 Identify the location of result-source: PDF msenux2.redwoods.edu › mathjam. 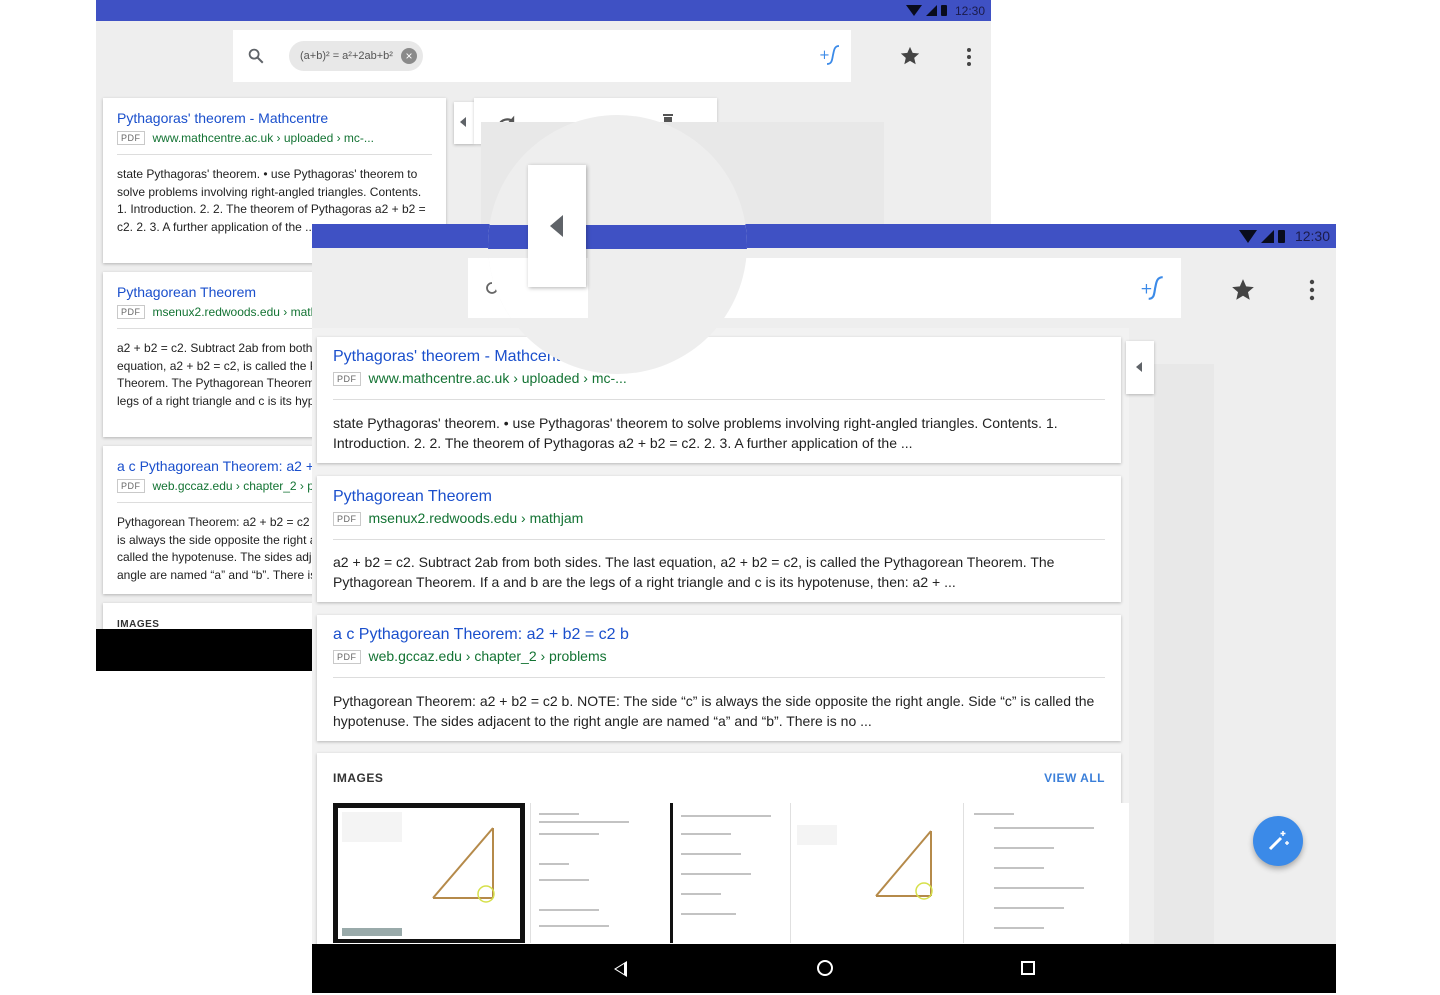
(458, 519).